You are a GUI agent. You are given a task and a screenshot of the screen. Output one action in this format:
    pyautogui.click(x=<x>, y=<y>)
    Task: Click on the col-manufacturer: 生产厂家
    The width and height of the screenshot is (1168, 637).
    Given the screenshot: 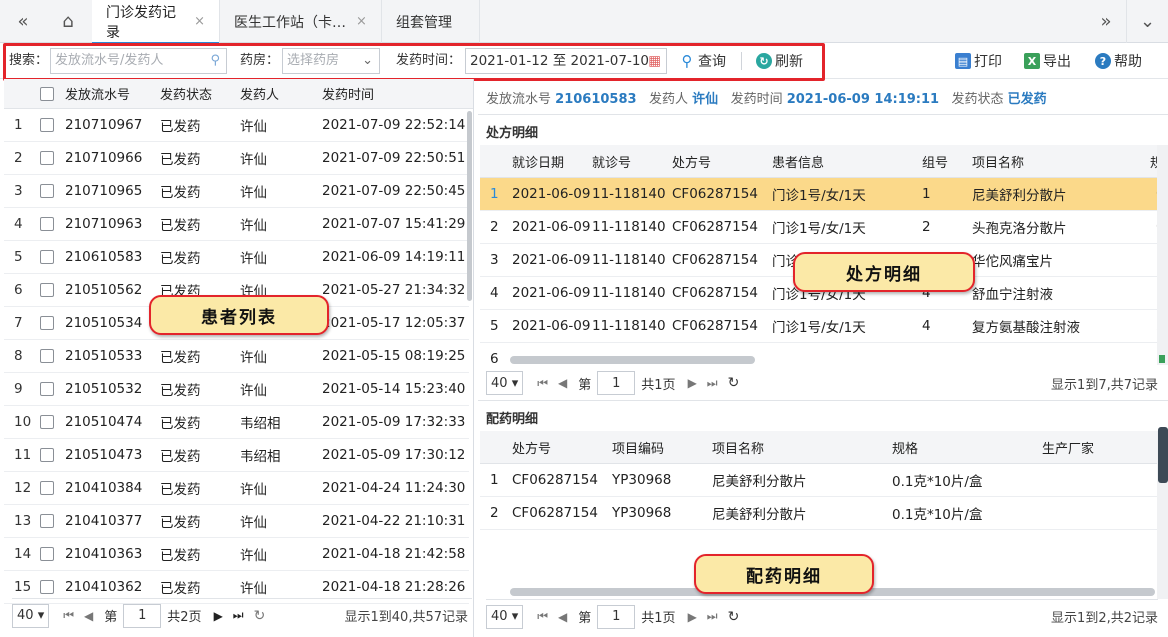 What is the action you would take?
    pyautogui.click(x=1068, y=447)
    